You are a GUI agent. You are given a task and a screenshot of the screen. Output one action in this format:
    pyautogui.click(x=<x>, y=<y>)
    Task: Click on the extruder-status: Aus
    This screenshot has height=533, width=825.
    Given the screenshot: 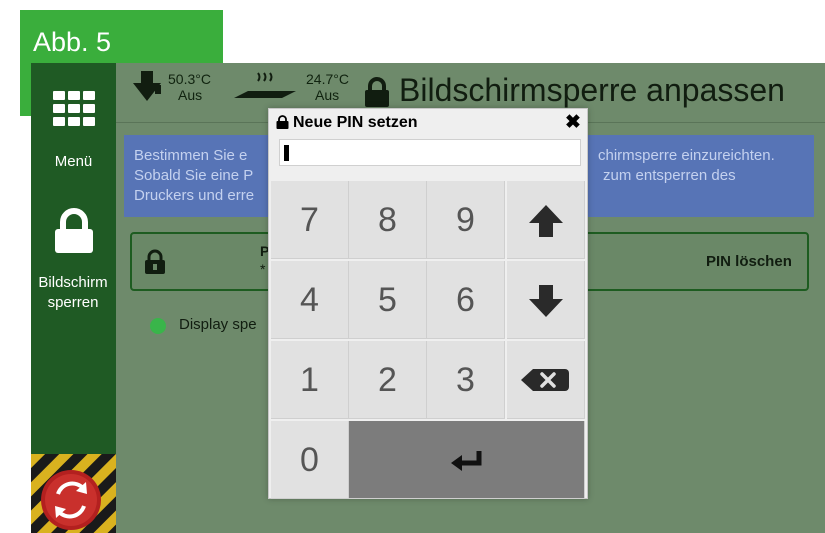 What is the action you would take?
    pyautogui.click(x=190, y=95)
    